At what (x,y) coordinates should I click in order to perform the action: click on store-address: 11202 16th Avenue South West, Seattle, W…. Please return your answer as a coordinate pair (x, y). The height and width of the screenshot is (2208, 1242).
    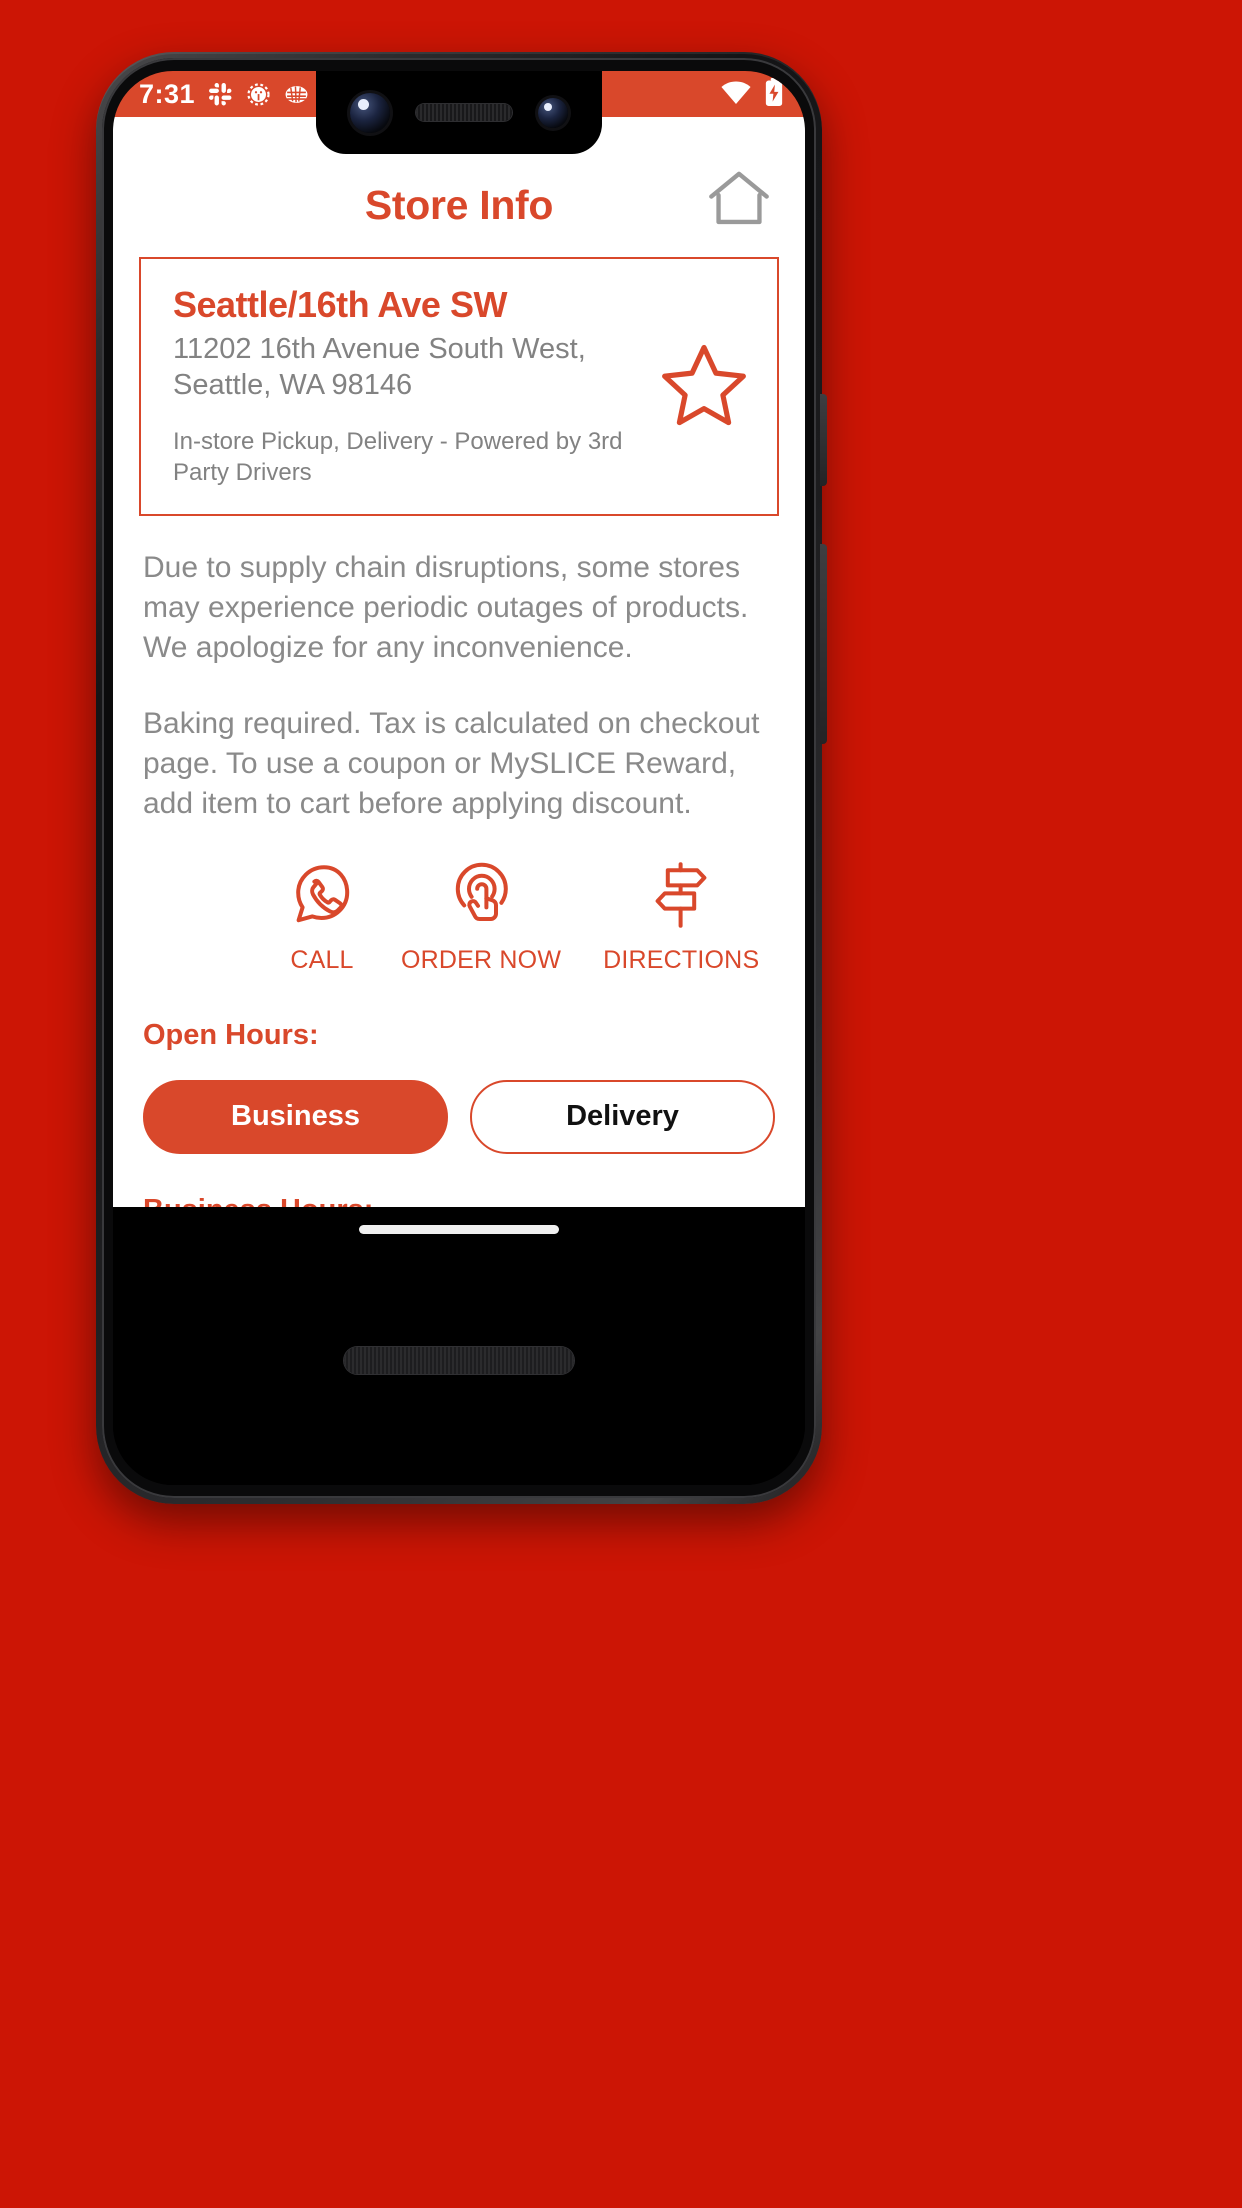
    Looking at the image, I should click on (379, 367).